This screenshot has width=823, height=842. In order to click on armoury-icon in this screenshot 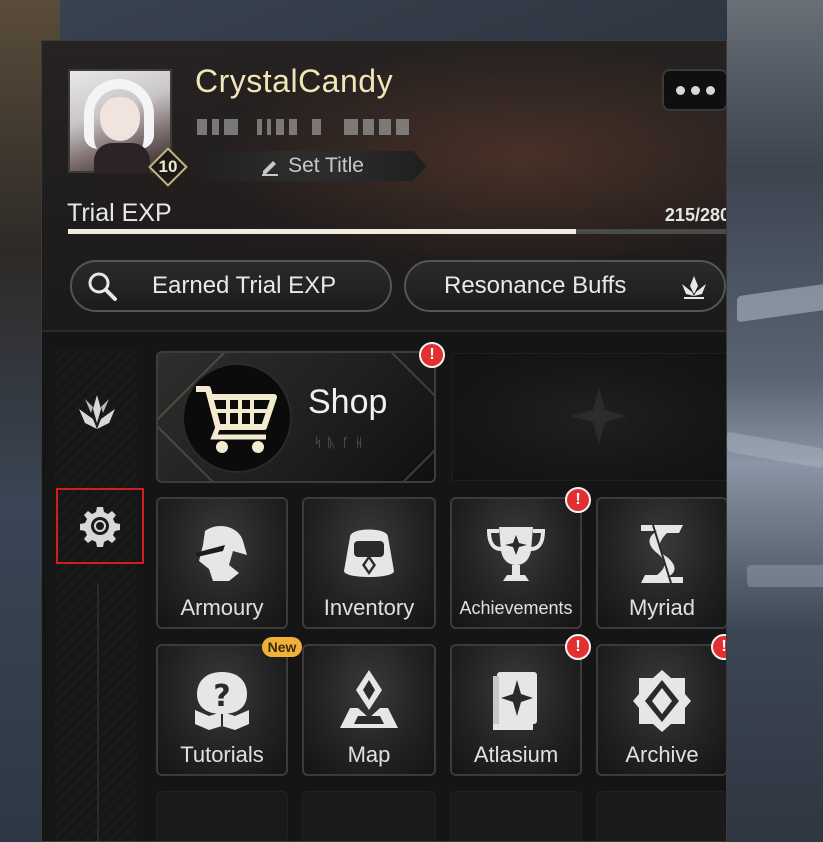, I will do `click(221, 553)`.